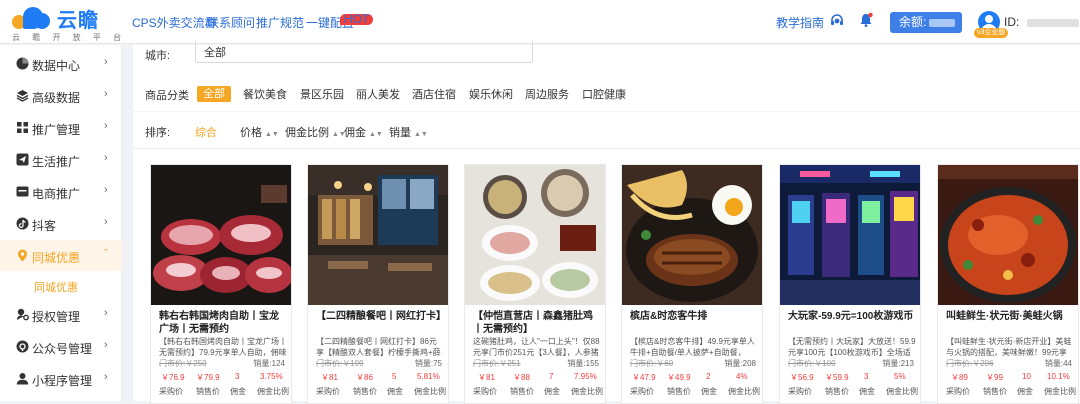 This screenshot has height=404, width=1080. Describe the element at coordinates (78, 21) in the screenshot. I see `brand-name: 云瞻` at that location.